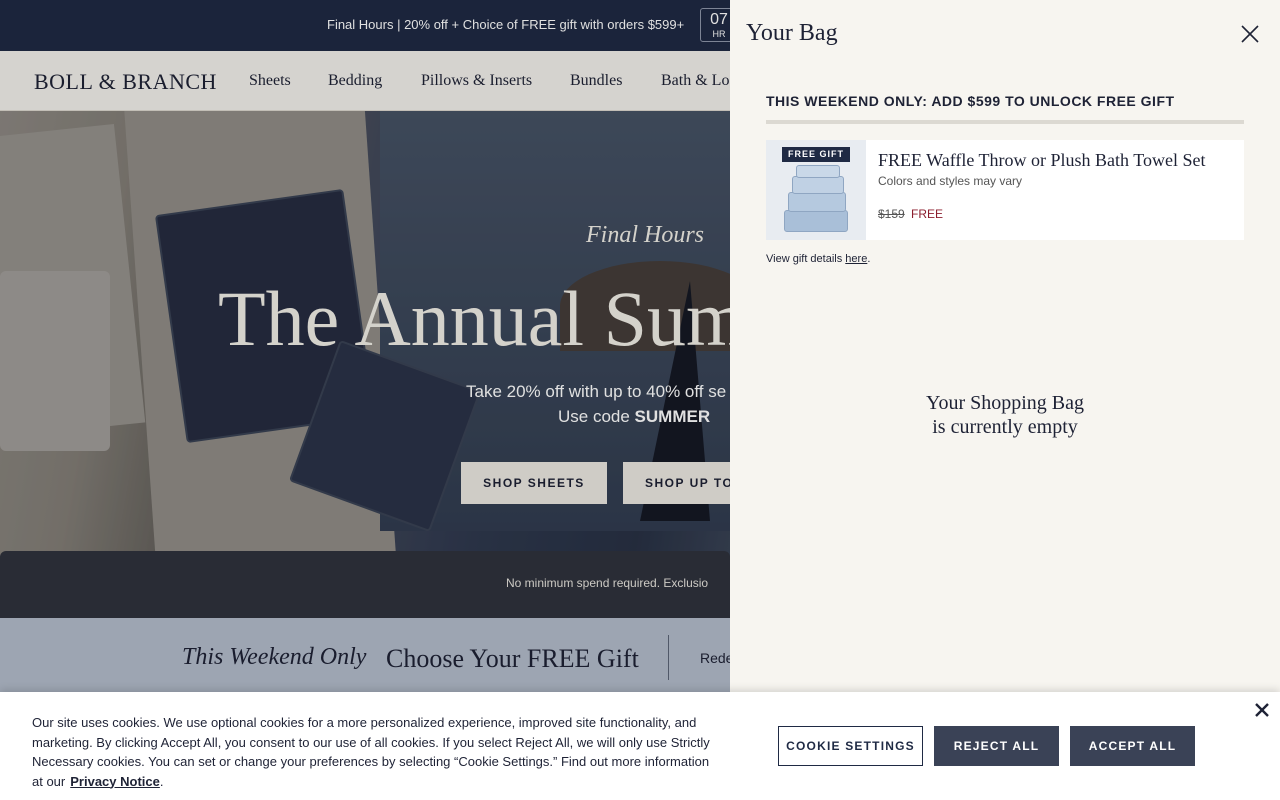 Image resolution: width=1280 pixels, height=800 pixels. Describe the element at coordinates (1005, 403) in the screenshot. I see `empty-bag-line-1: Your Shopping Bag` at that location.